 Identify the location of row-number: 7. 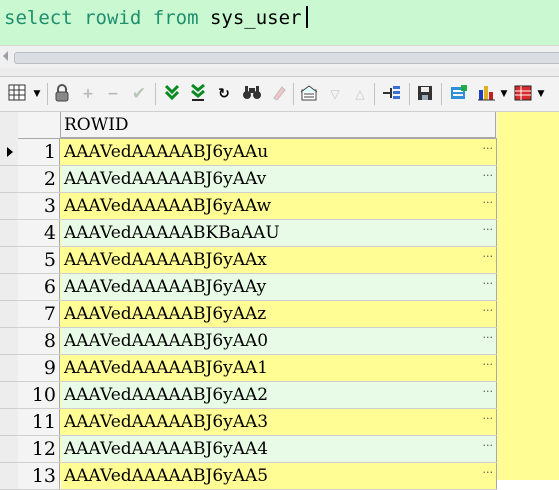
(39, 314).